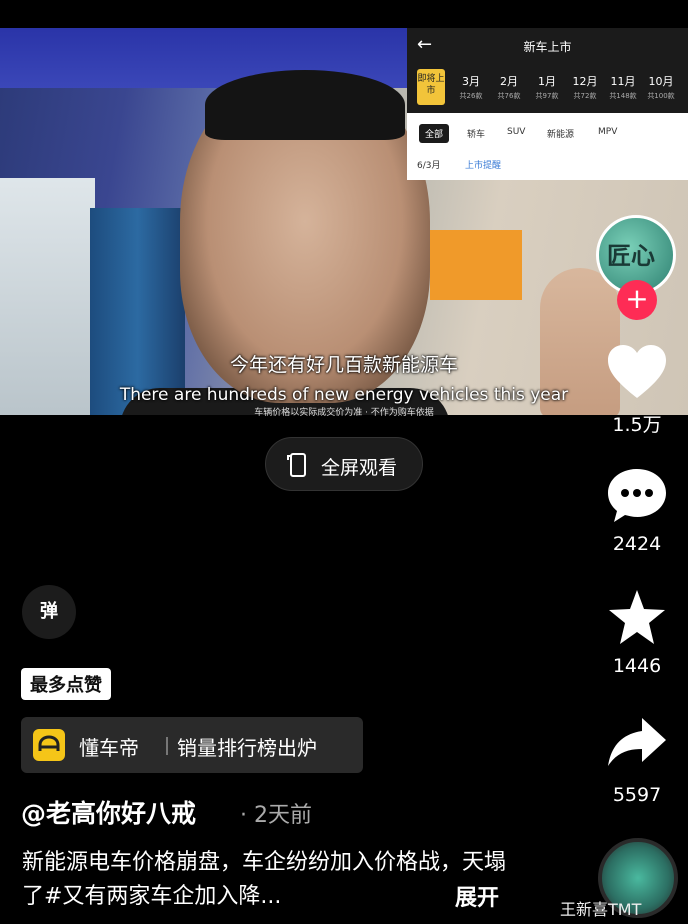 This screenshot has width=688, height=924. Describe the element at coordinates (516, 132) in the screenshot. I see `overlay-tab: SUV` at that location.